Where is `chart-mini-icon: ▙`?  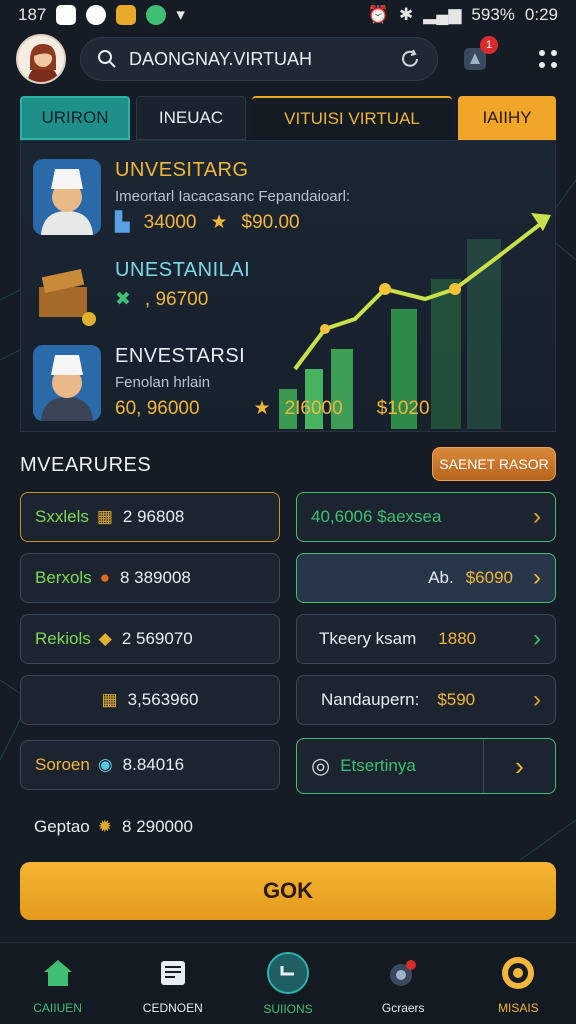 chart-mini-icon: ▙ is located at coordinates (122, 222).